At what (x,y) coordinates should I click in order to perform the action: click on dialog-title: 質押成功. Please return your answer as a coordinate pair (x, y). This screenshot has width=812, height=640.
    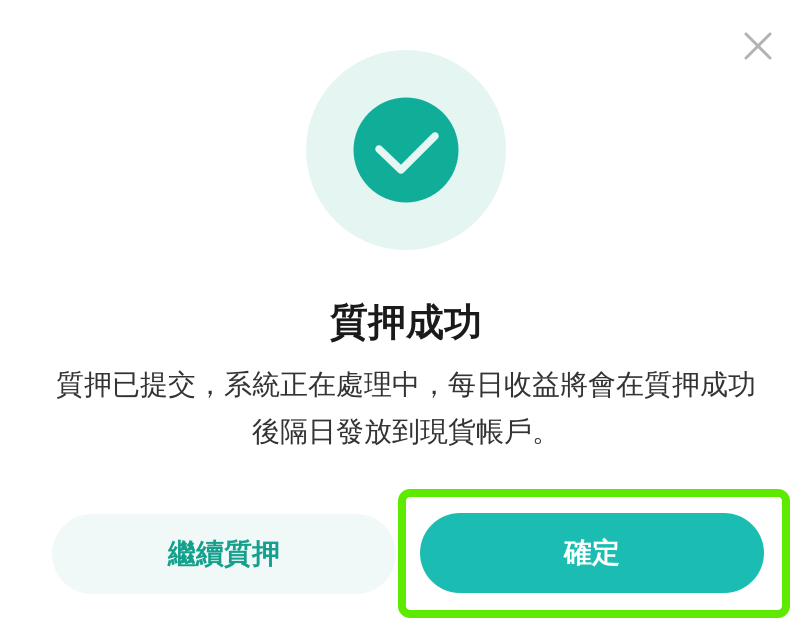
    Looking at the image, I should click on (406, 322).